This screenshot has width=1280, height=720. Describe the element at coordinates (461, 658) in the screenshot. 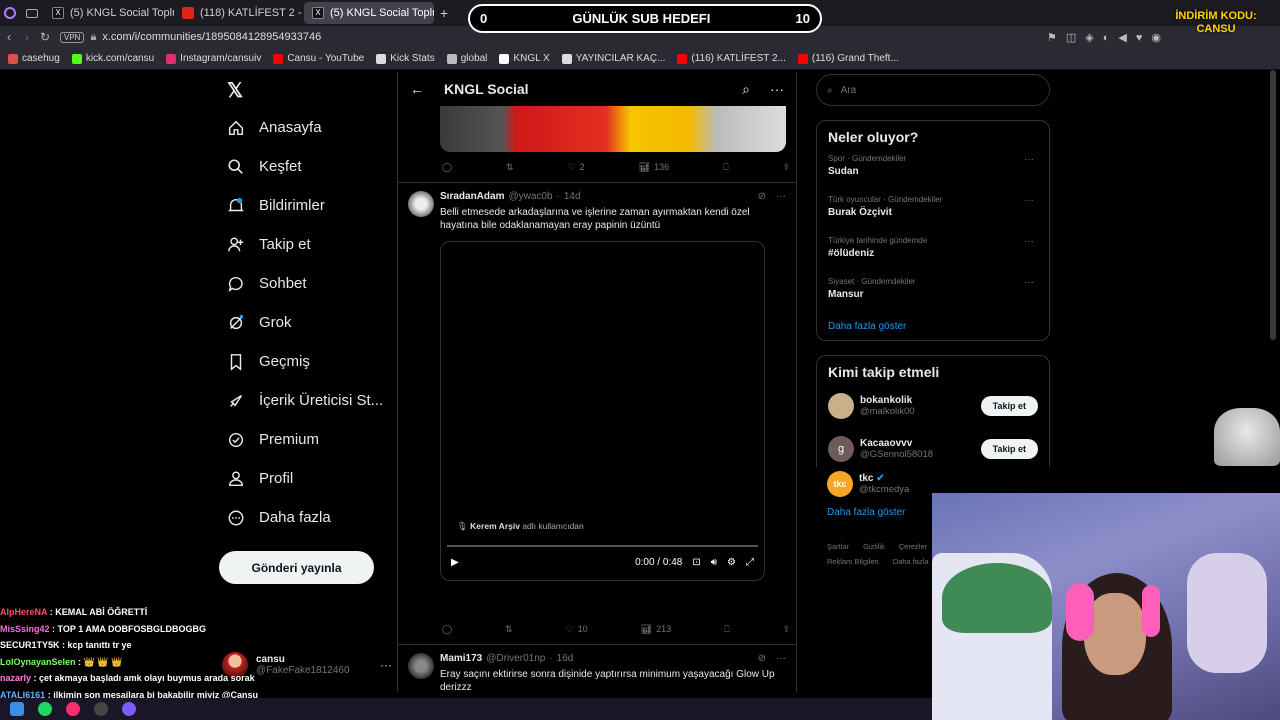

I see `author-name: Mami173` at that location.